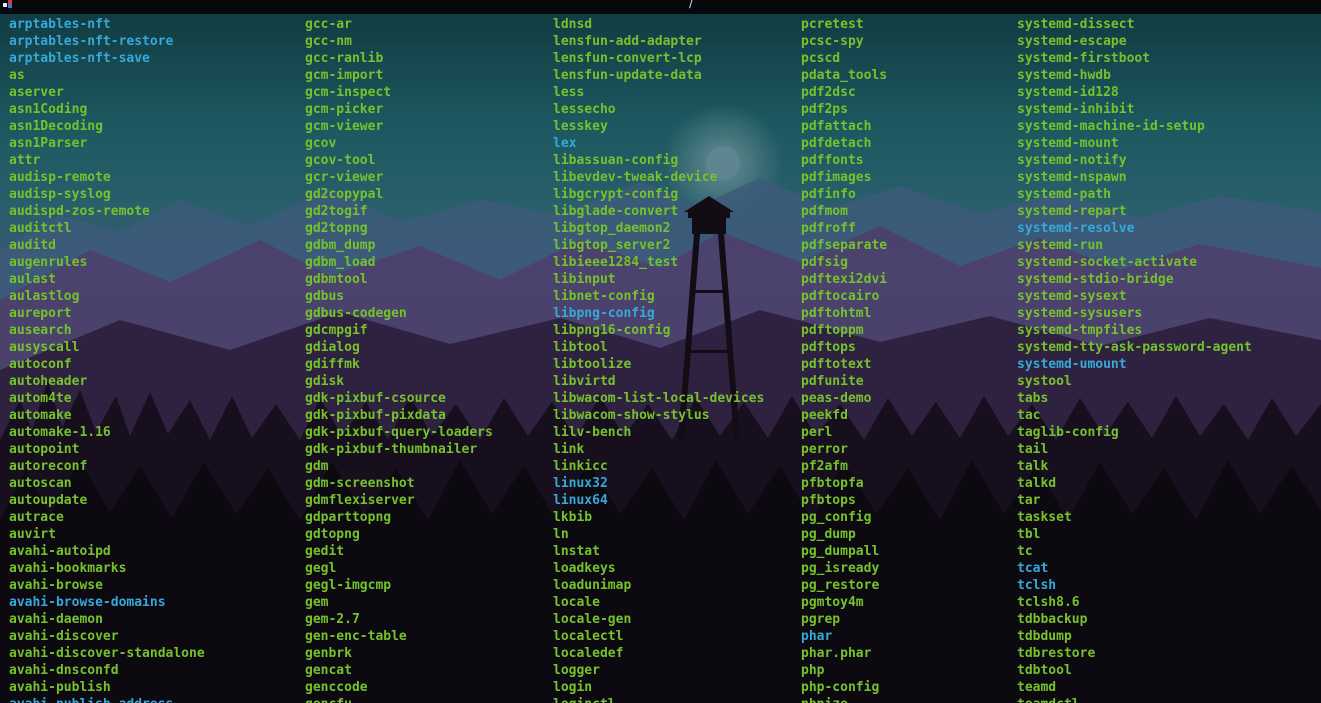  I want to click on executable-entry: pdfimages, so click(836, 177).